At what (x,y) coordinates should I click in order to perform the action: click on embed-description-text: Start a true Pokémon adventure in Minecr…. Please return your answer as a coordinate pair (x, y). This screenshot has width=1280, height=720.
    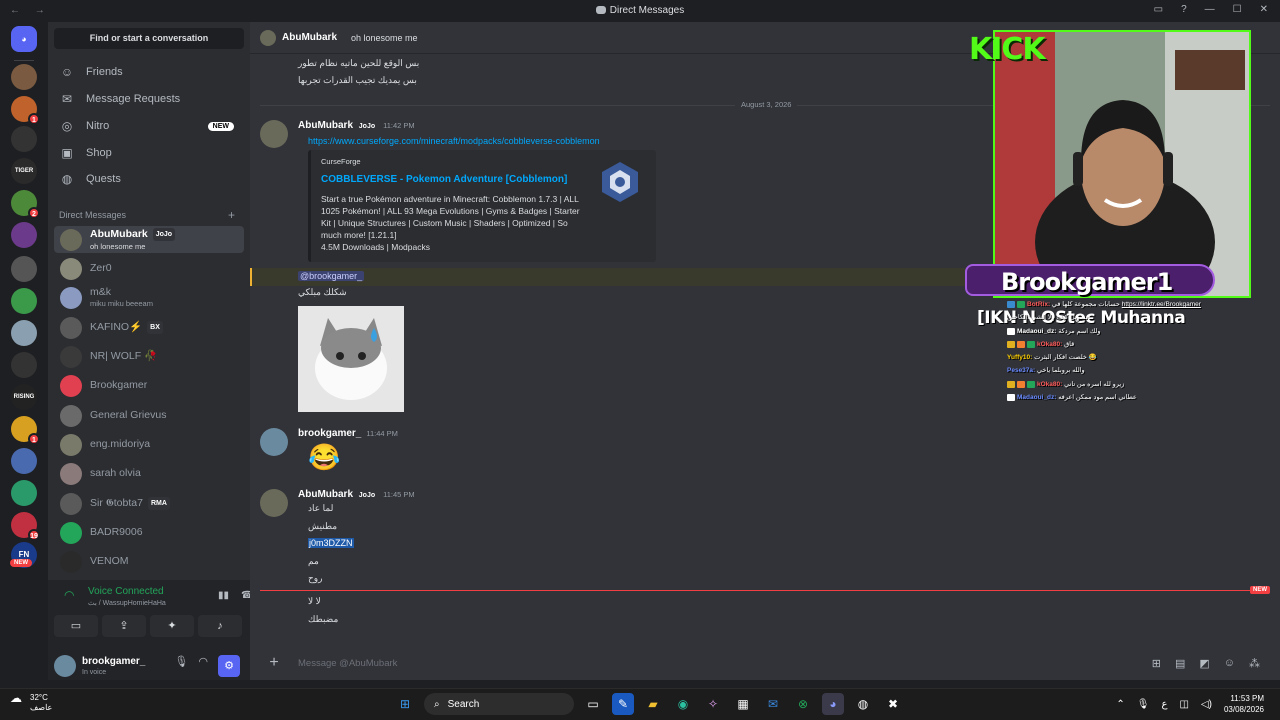
    Looking at the image, I should click on (450, 217).